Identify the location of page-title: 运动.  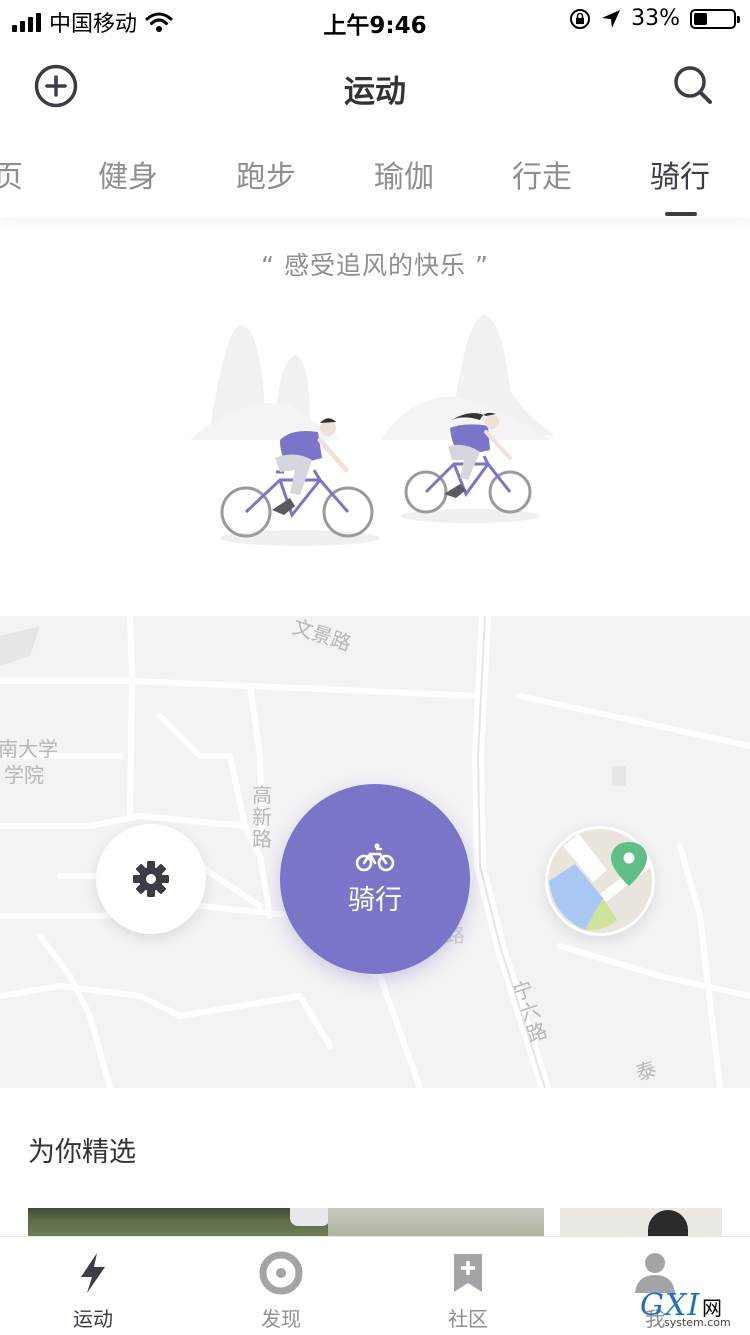
(375, 92).